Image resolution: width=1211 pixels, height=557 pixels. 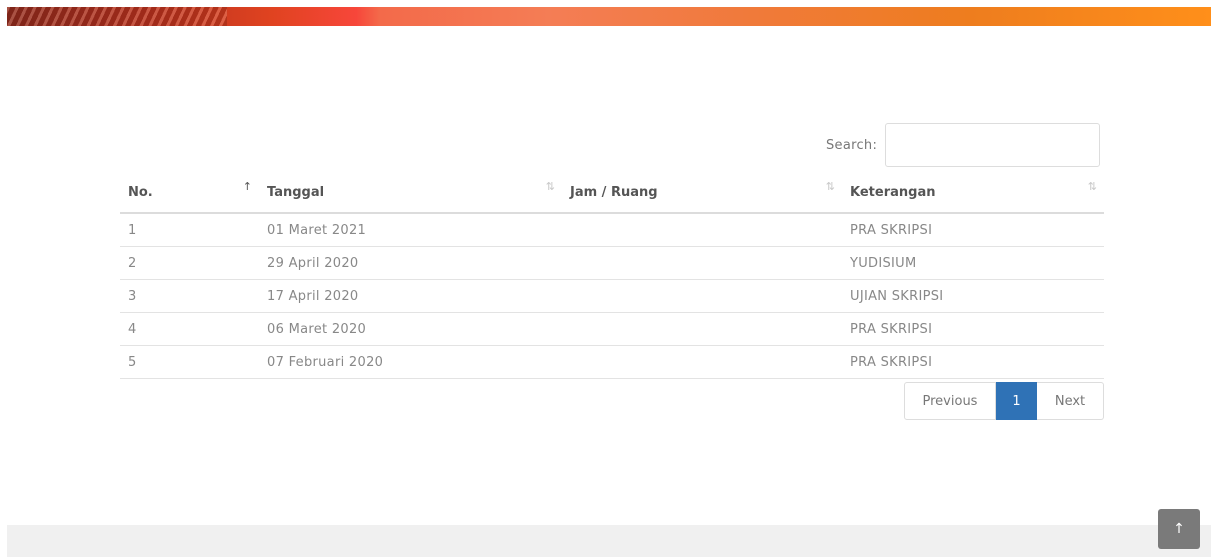 I want to click on cell-tanggal: 29 April 2020, so click(x=410, y=263).